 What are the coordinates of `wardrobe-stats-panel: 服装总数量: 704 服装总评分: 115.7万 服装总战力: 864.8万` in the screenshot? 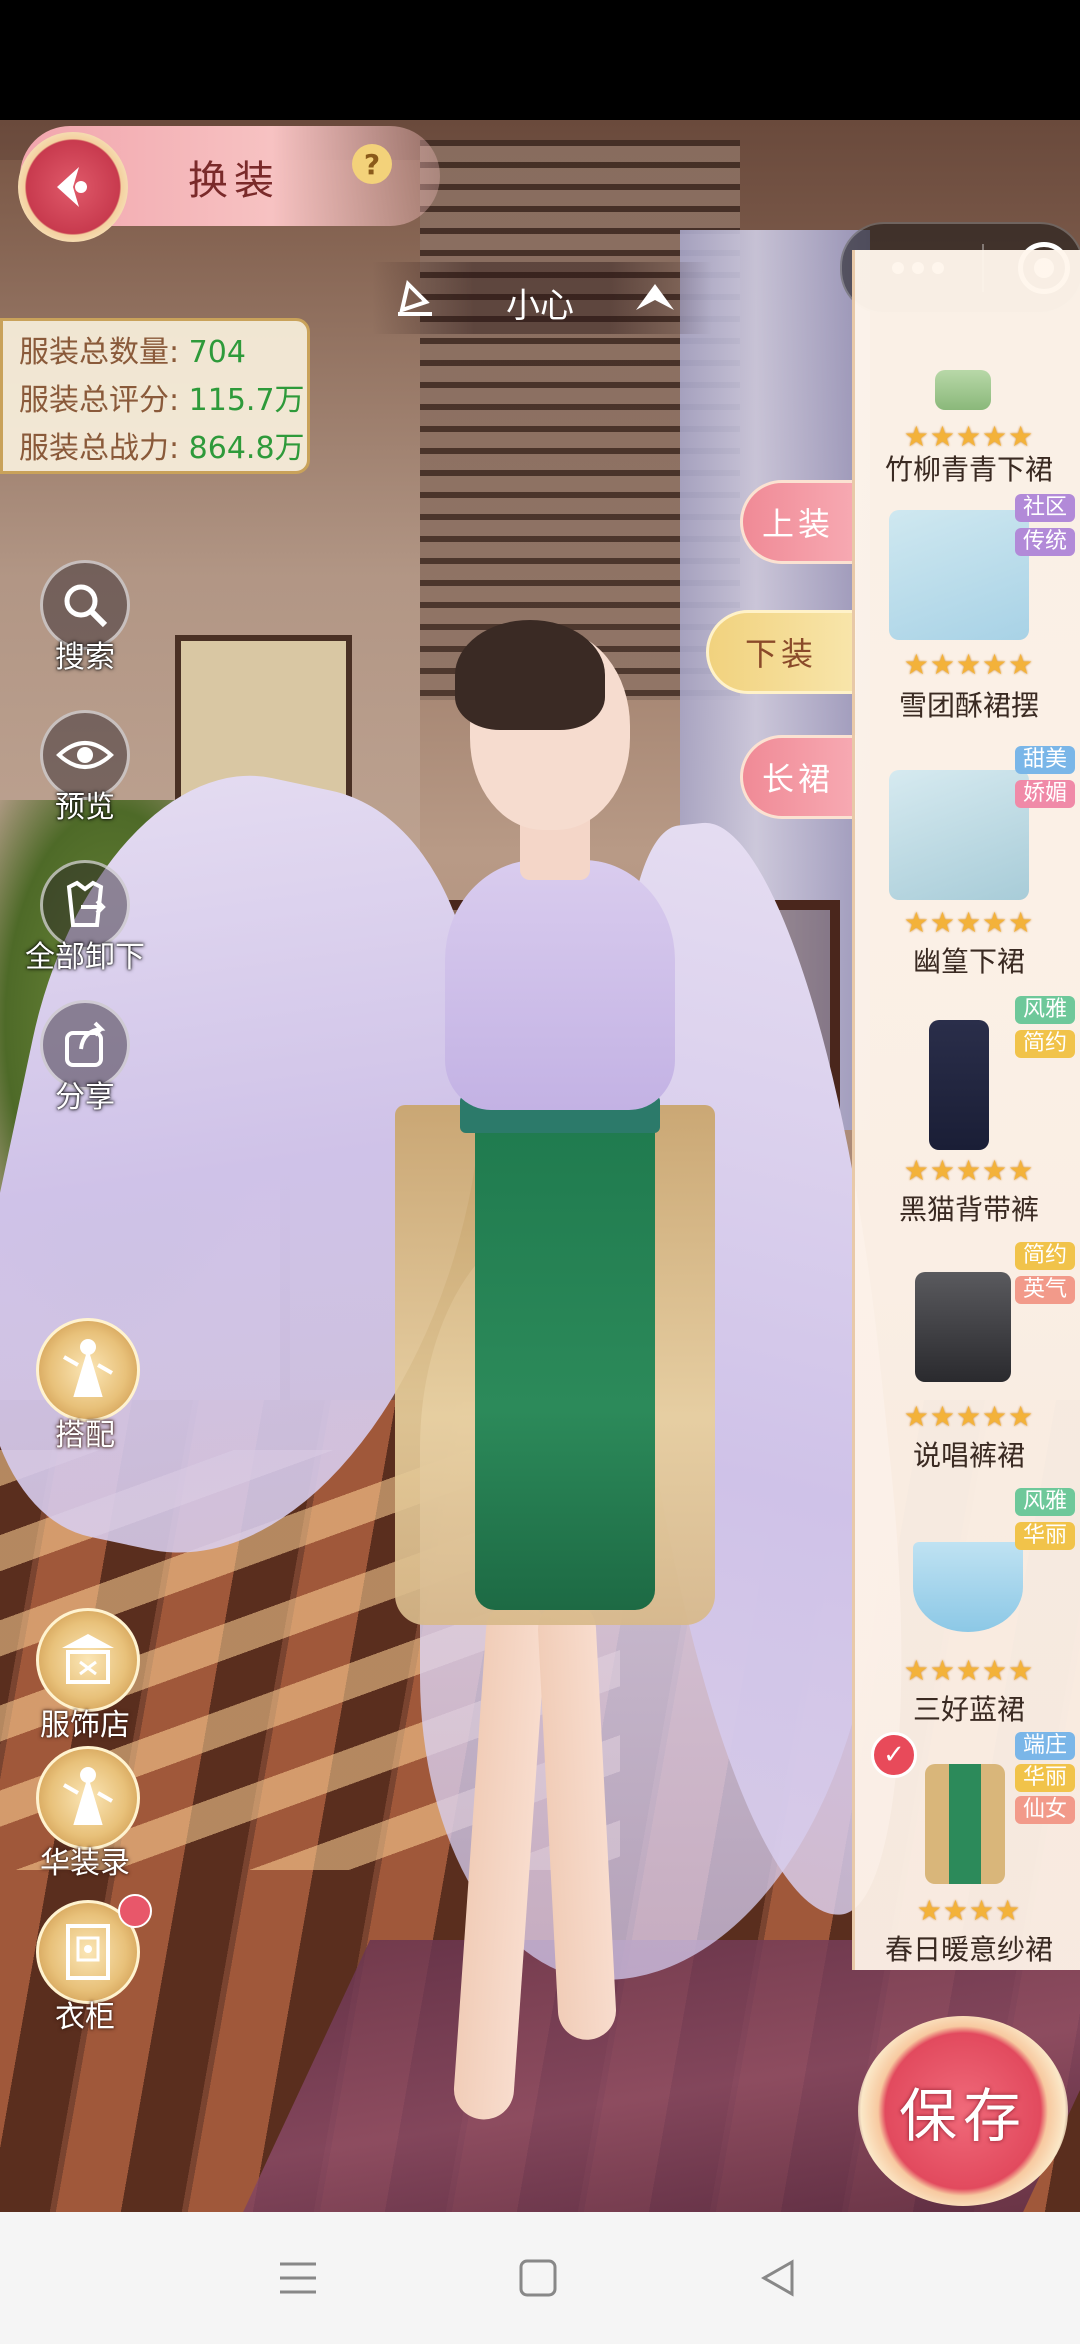 It's located at (155, 396).